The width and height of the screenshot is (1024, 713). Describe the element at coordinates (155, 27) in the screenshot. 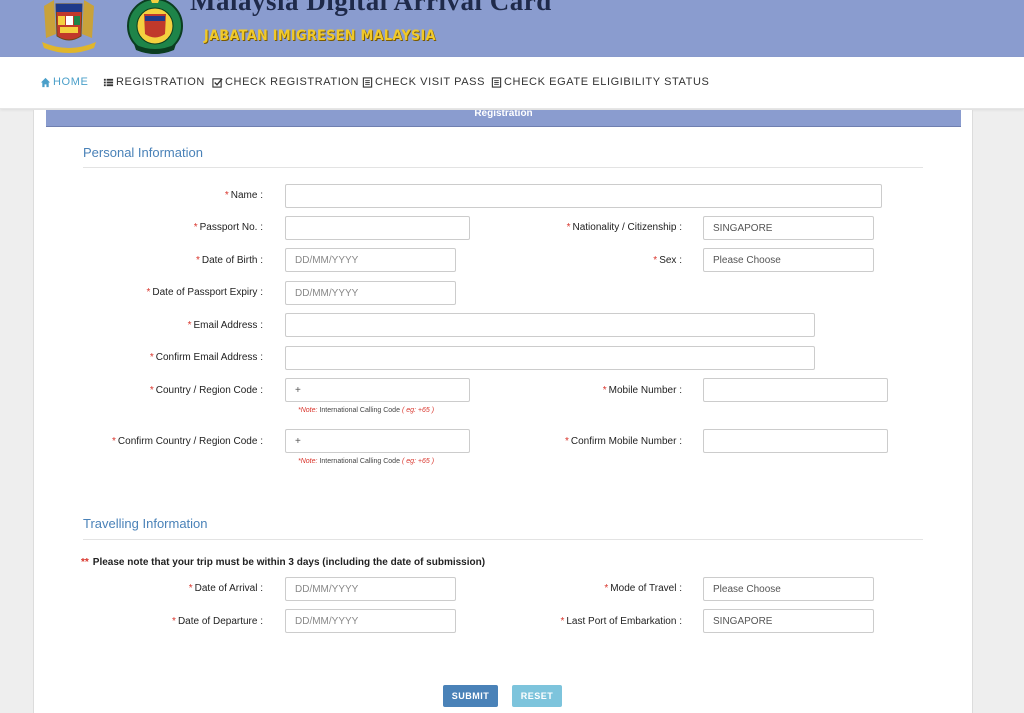

I see `immigration-department-logo` at that location.